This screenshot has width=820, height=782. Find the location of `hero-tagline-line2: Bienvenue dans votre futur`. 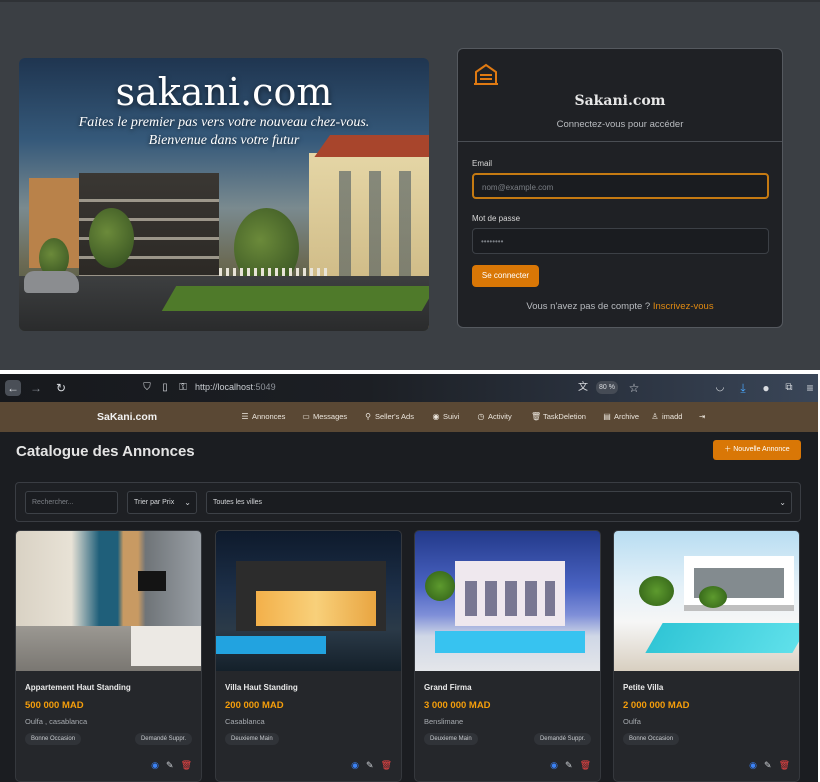

hero-tagline-line2: Bienvenue dans votre futur is located at coordinates (224, 140).